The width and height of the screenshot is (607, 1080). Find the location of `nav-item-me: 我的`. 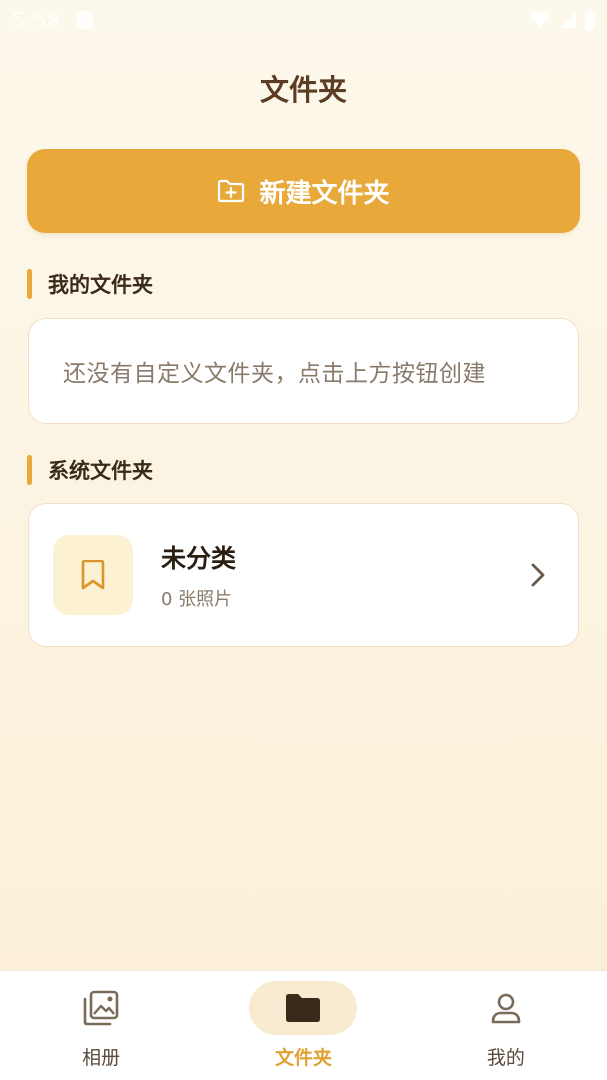

nav-item-me: 我的 is located at coordinates (506, 1025).